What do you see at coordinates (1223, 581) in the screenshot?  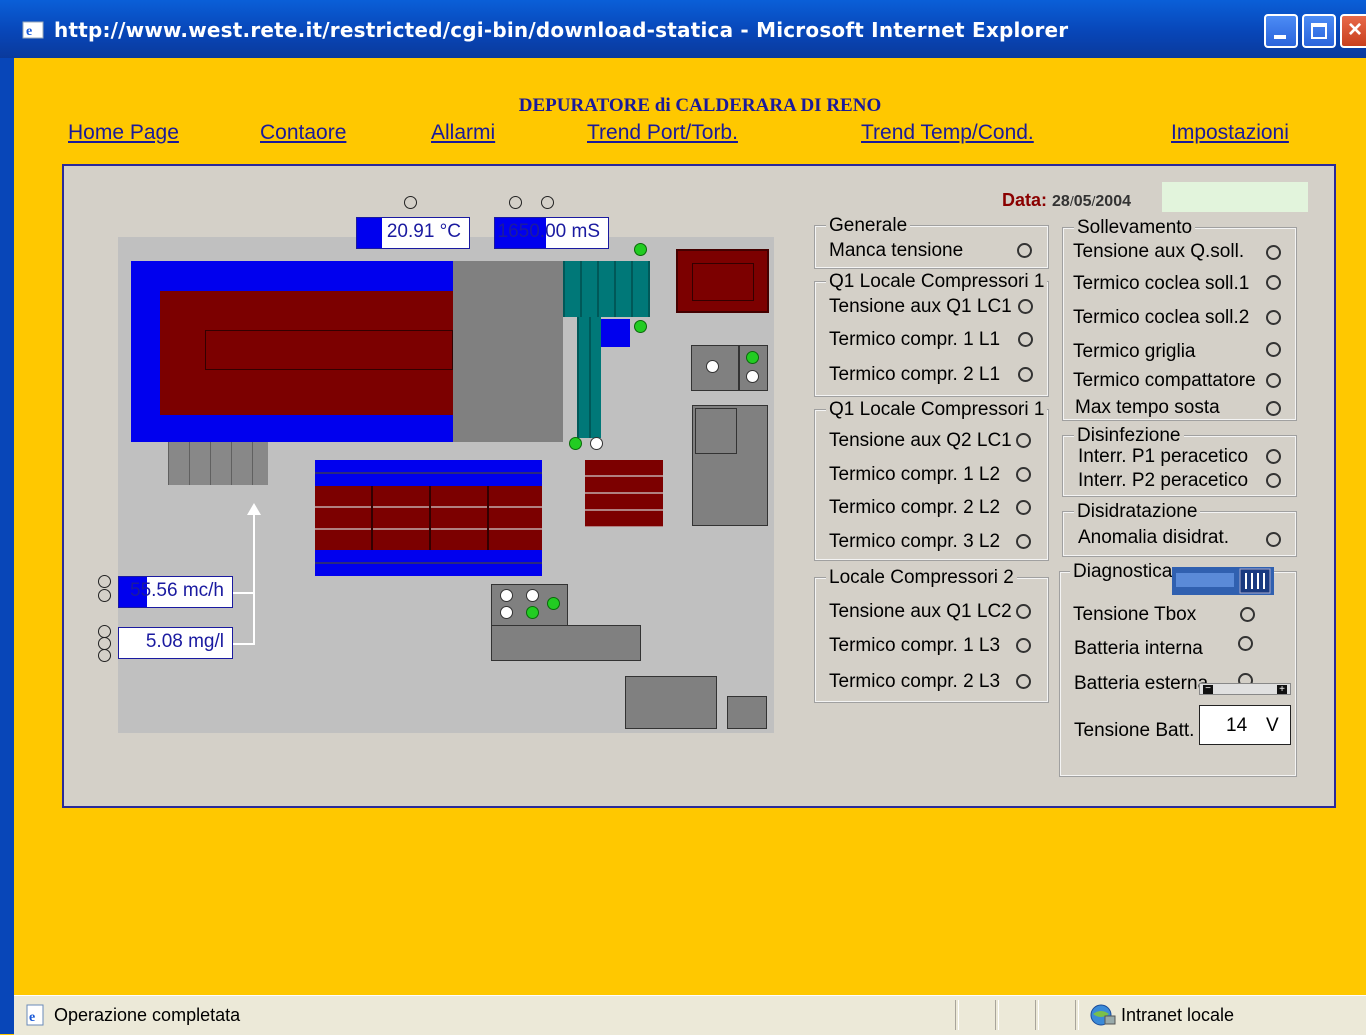 I see `tbox-logo-icon` at bounding box center [1223, 581].